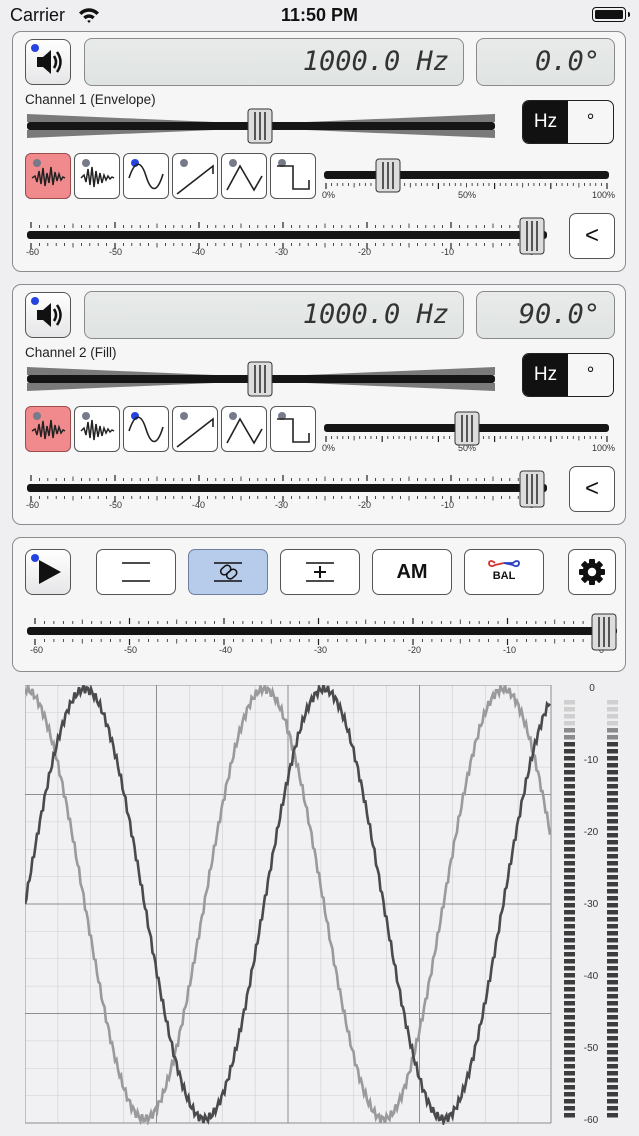  Describe the element at coordinates (545, 62) in the screenshot. I see `channel1-phase-display: 0.0°` at that location.